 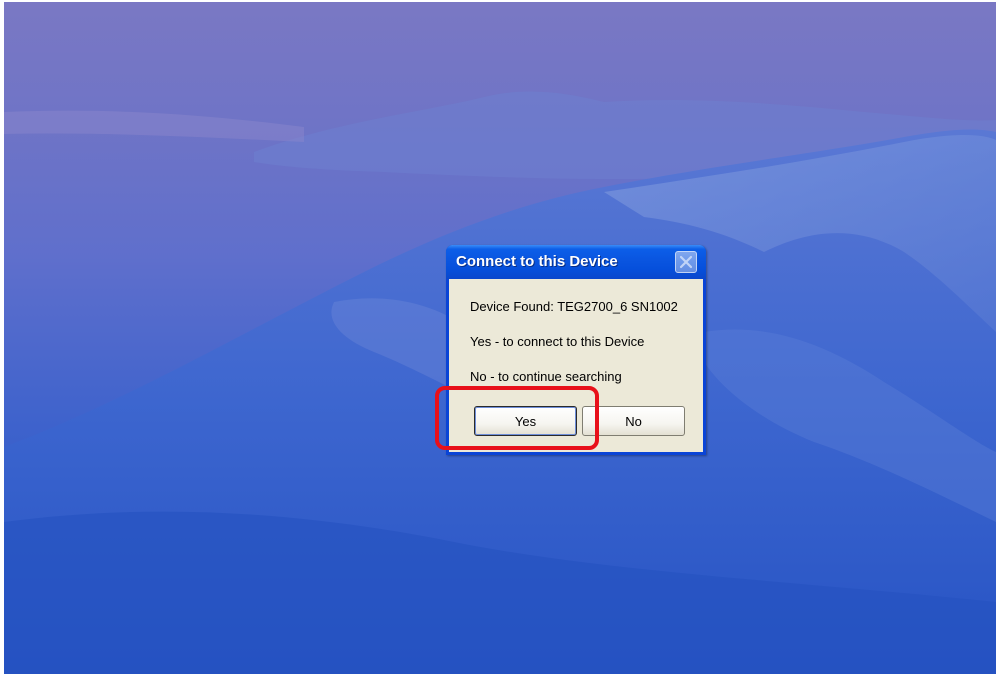 What do you see at coordinates (633, 421) in the screenshot?
I see `no-button: No` at bounding box center [633, 421].